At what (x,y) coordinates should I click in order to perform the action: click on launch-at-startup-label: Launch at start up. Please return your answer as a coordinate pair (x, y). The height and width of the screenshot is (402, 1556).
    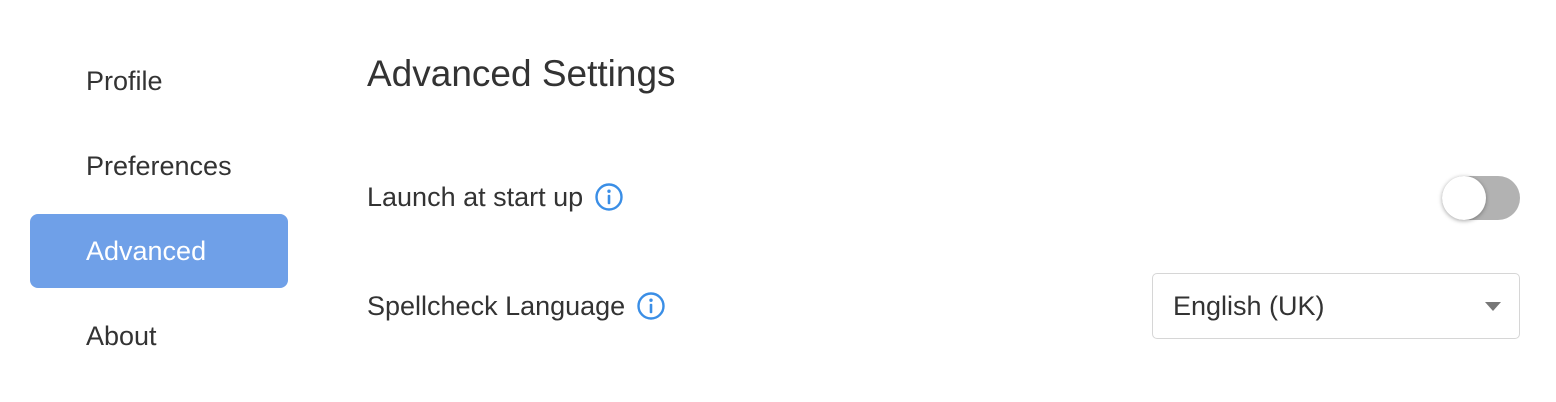
    Looking at the image, I should click on (475, 196).